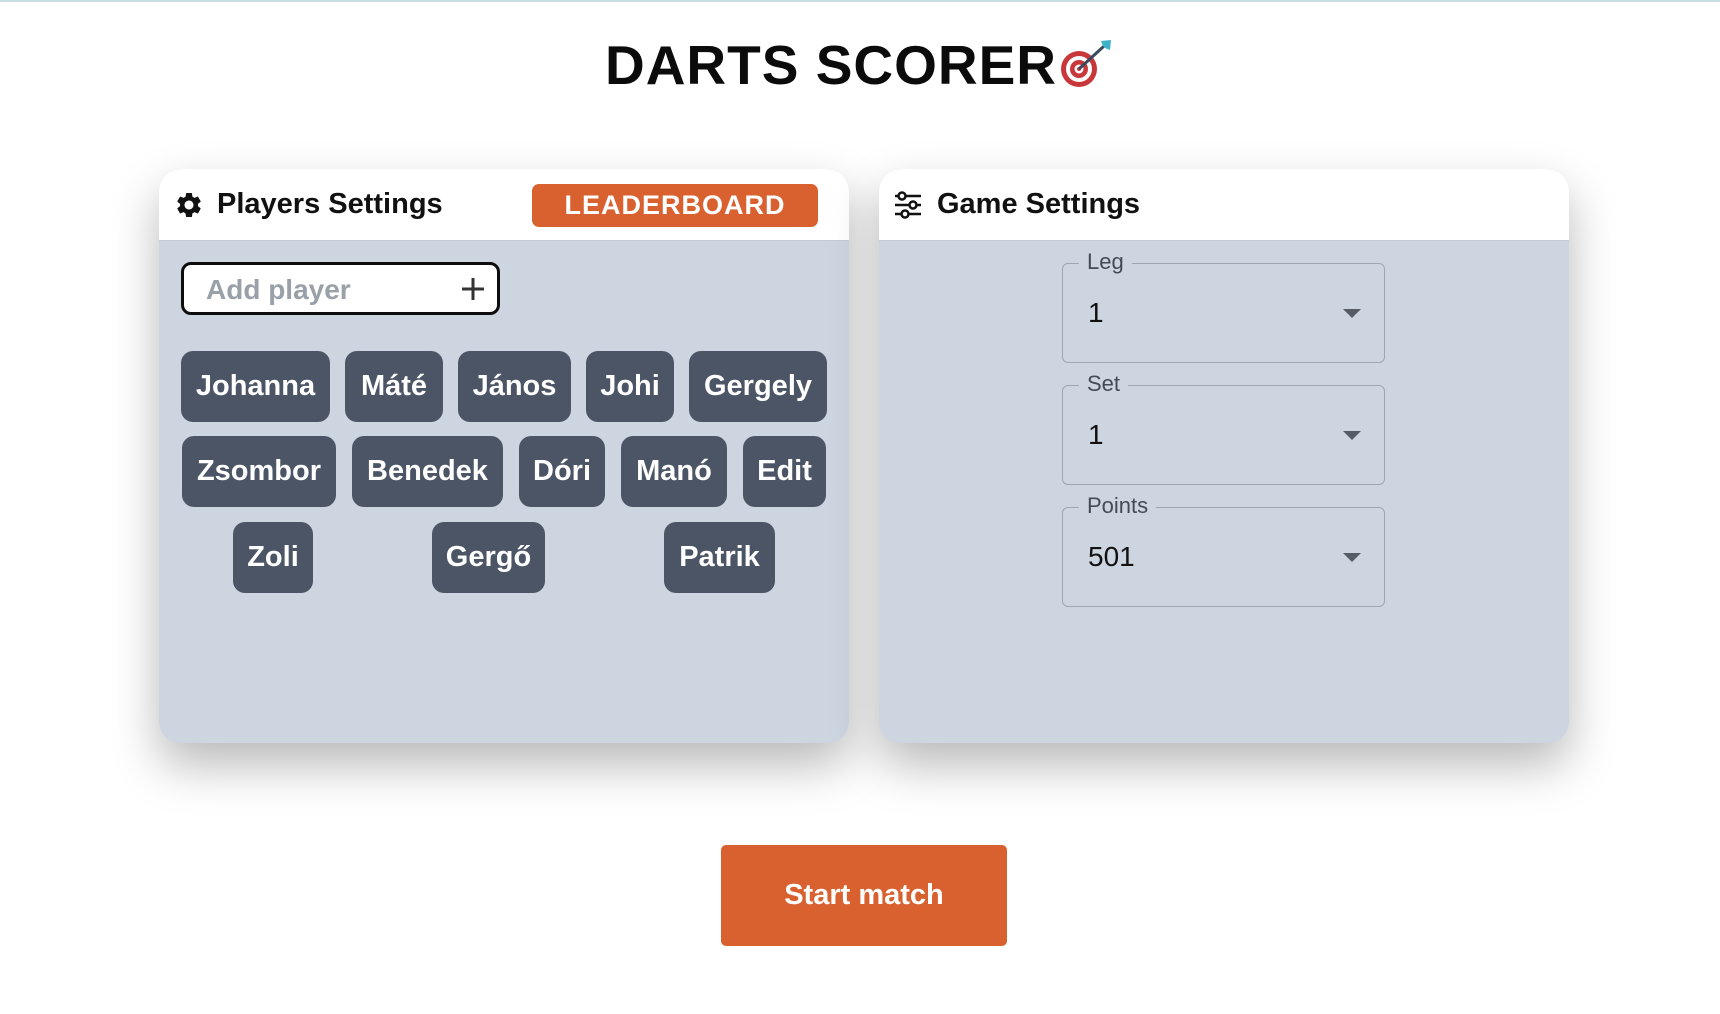 The image size is (1720, 1014). I want to click on leg-value: 1, so click(1096, 312).